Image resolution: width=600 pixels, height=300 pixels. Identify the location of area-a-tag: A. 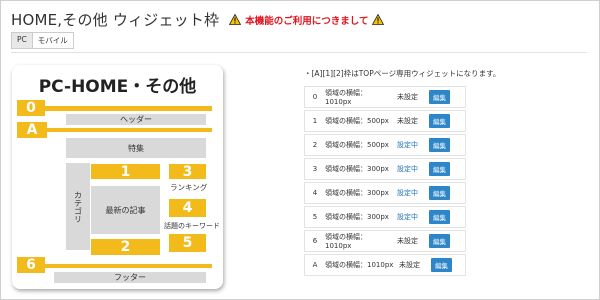
(32, 130).